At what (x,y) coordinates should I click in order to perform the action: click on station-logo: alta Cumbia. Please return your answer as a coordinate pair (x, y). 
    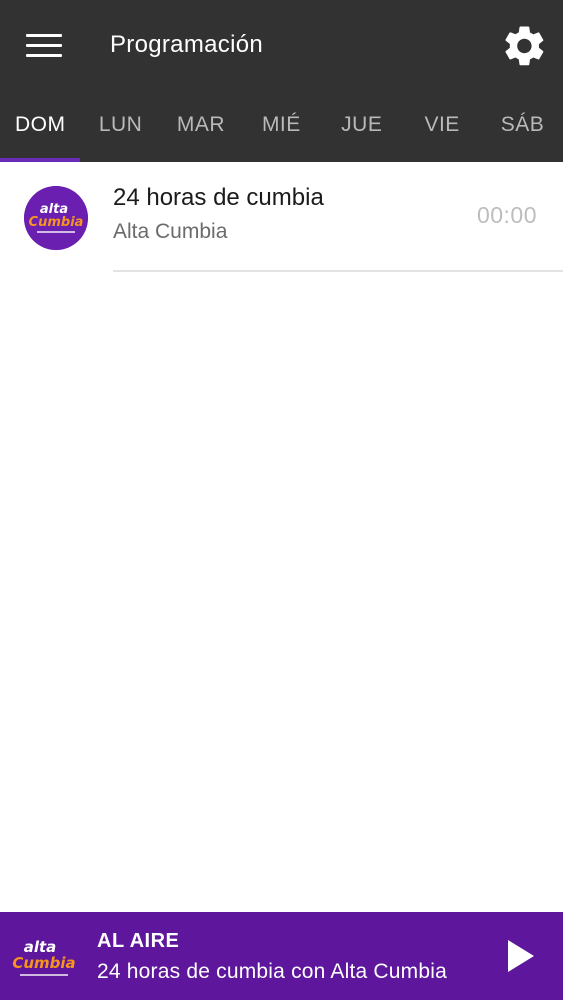
    Looking at the image, I should click on (56, 218).